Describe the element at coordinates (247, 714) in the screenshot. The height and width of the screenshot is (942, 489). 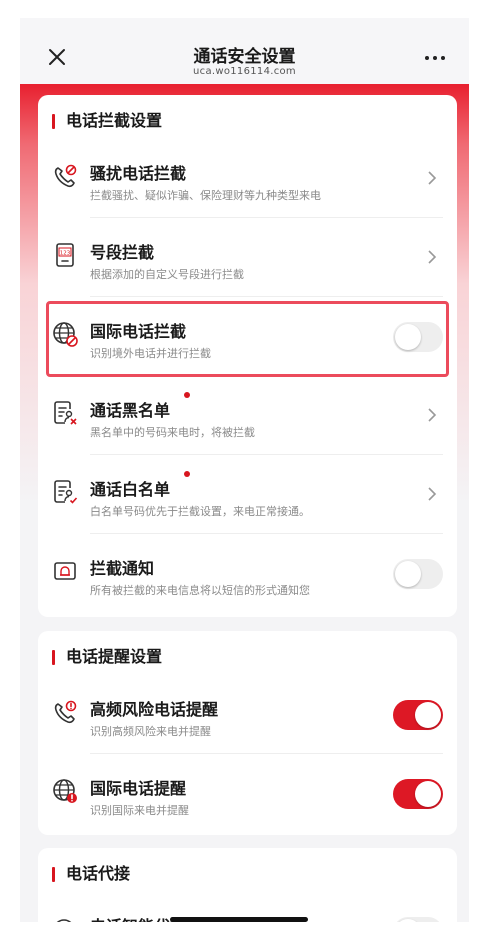
I see `row-risk-reminder: 高频风险电话提醒 识别高频风险来电并提醒` at that location.